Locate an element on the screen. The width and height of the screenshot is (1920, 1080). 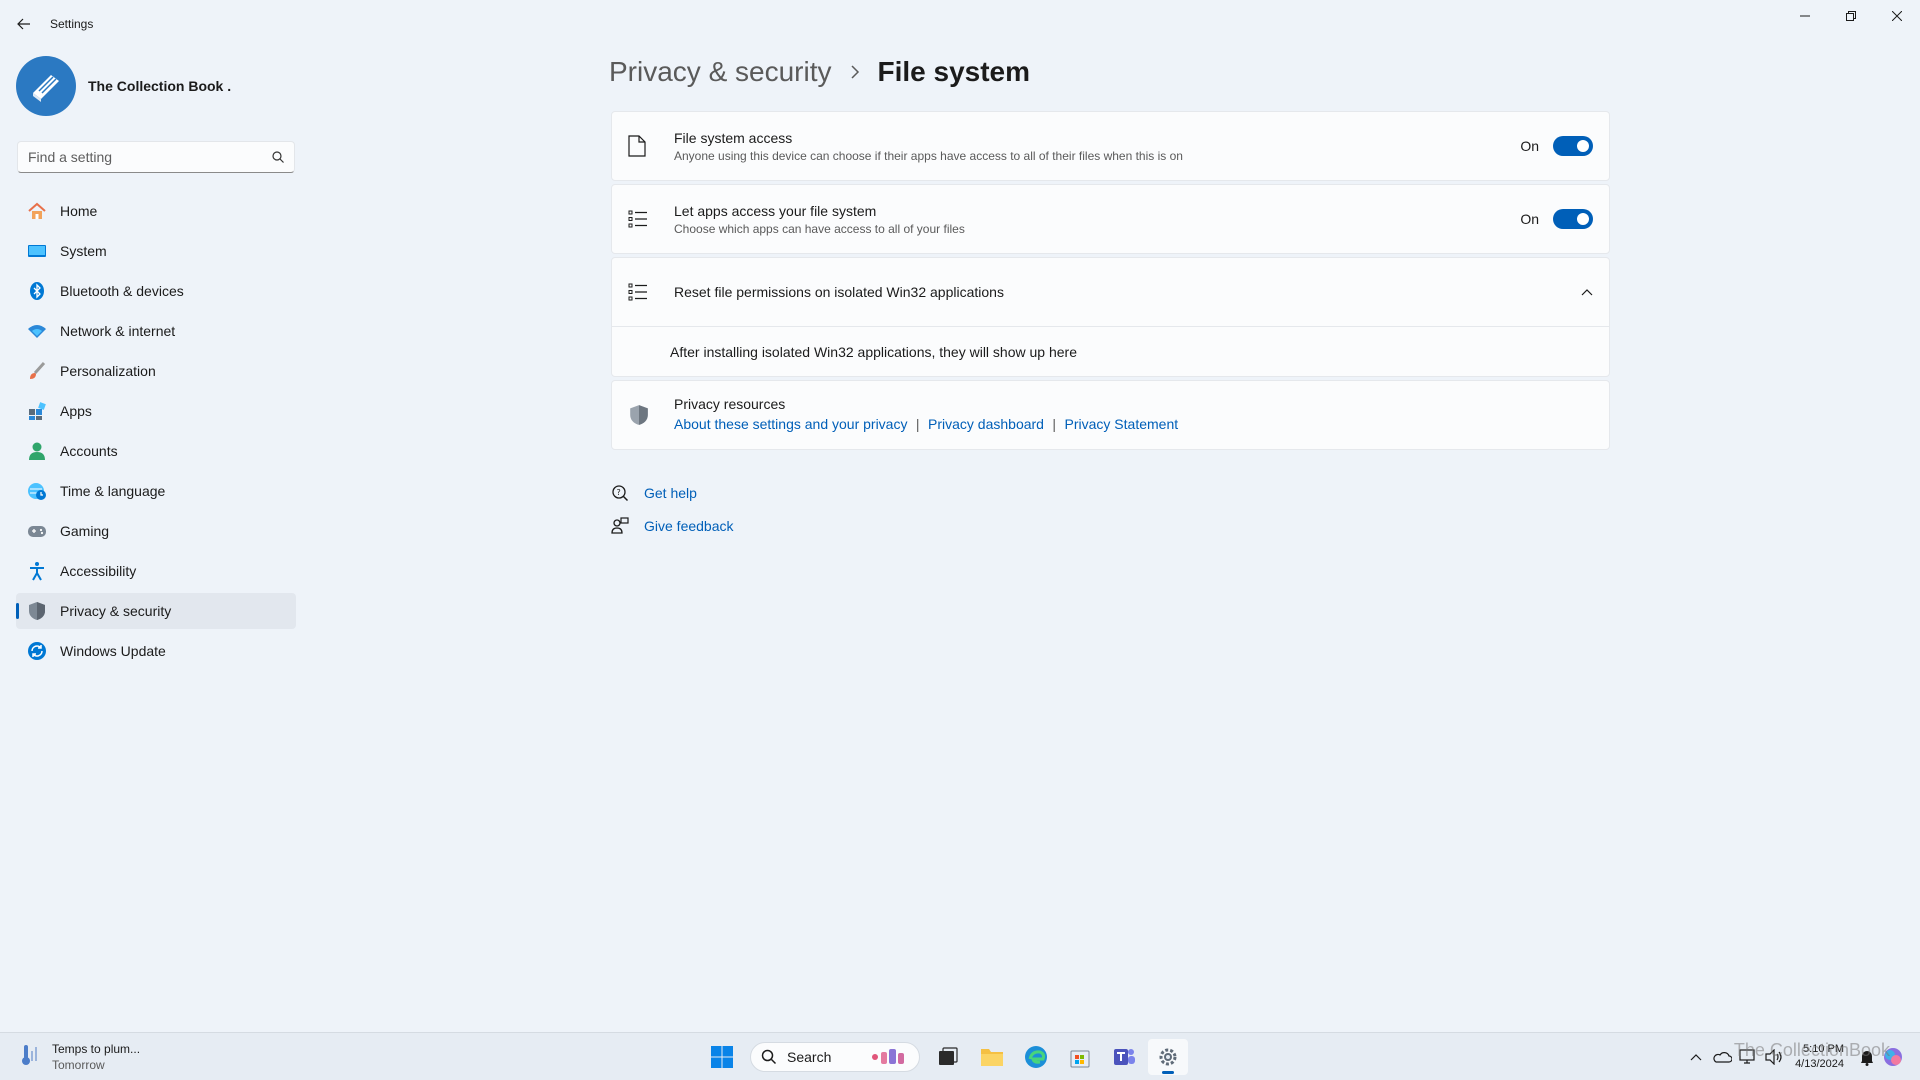
sidebar-item-label: Bluetooth & devices is located at coordinates (122, 291).